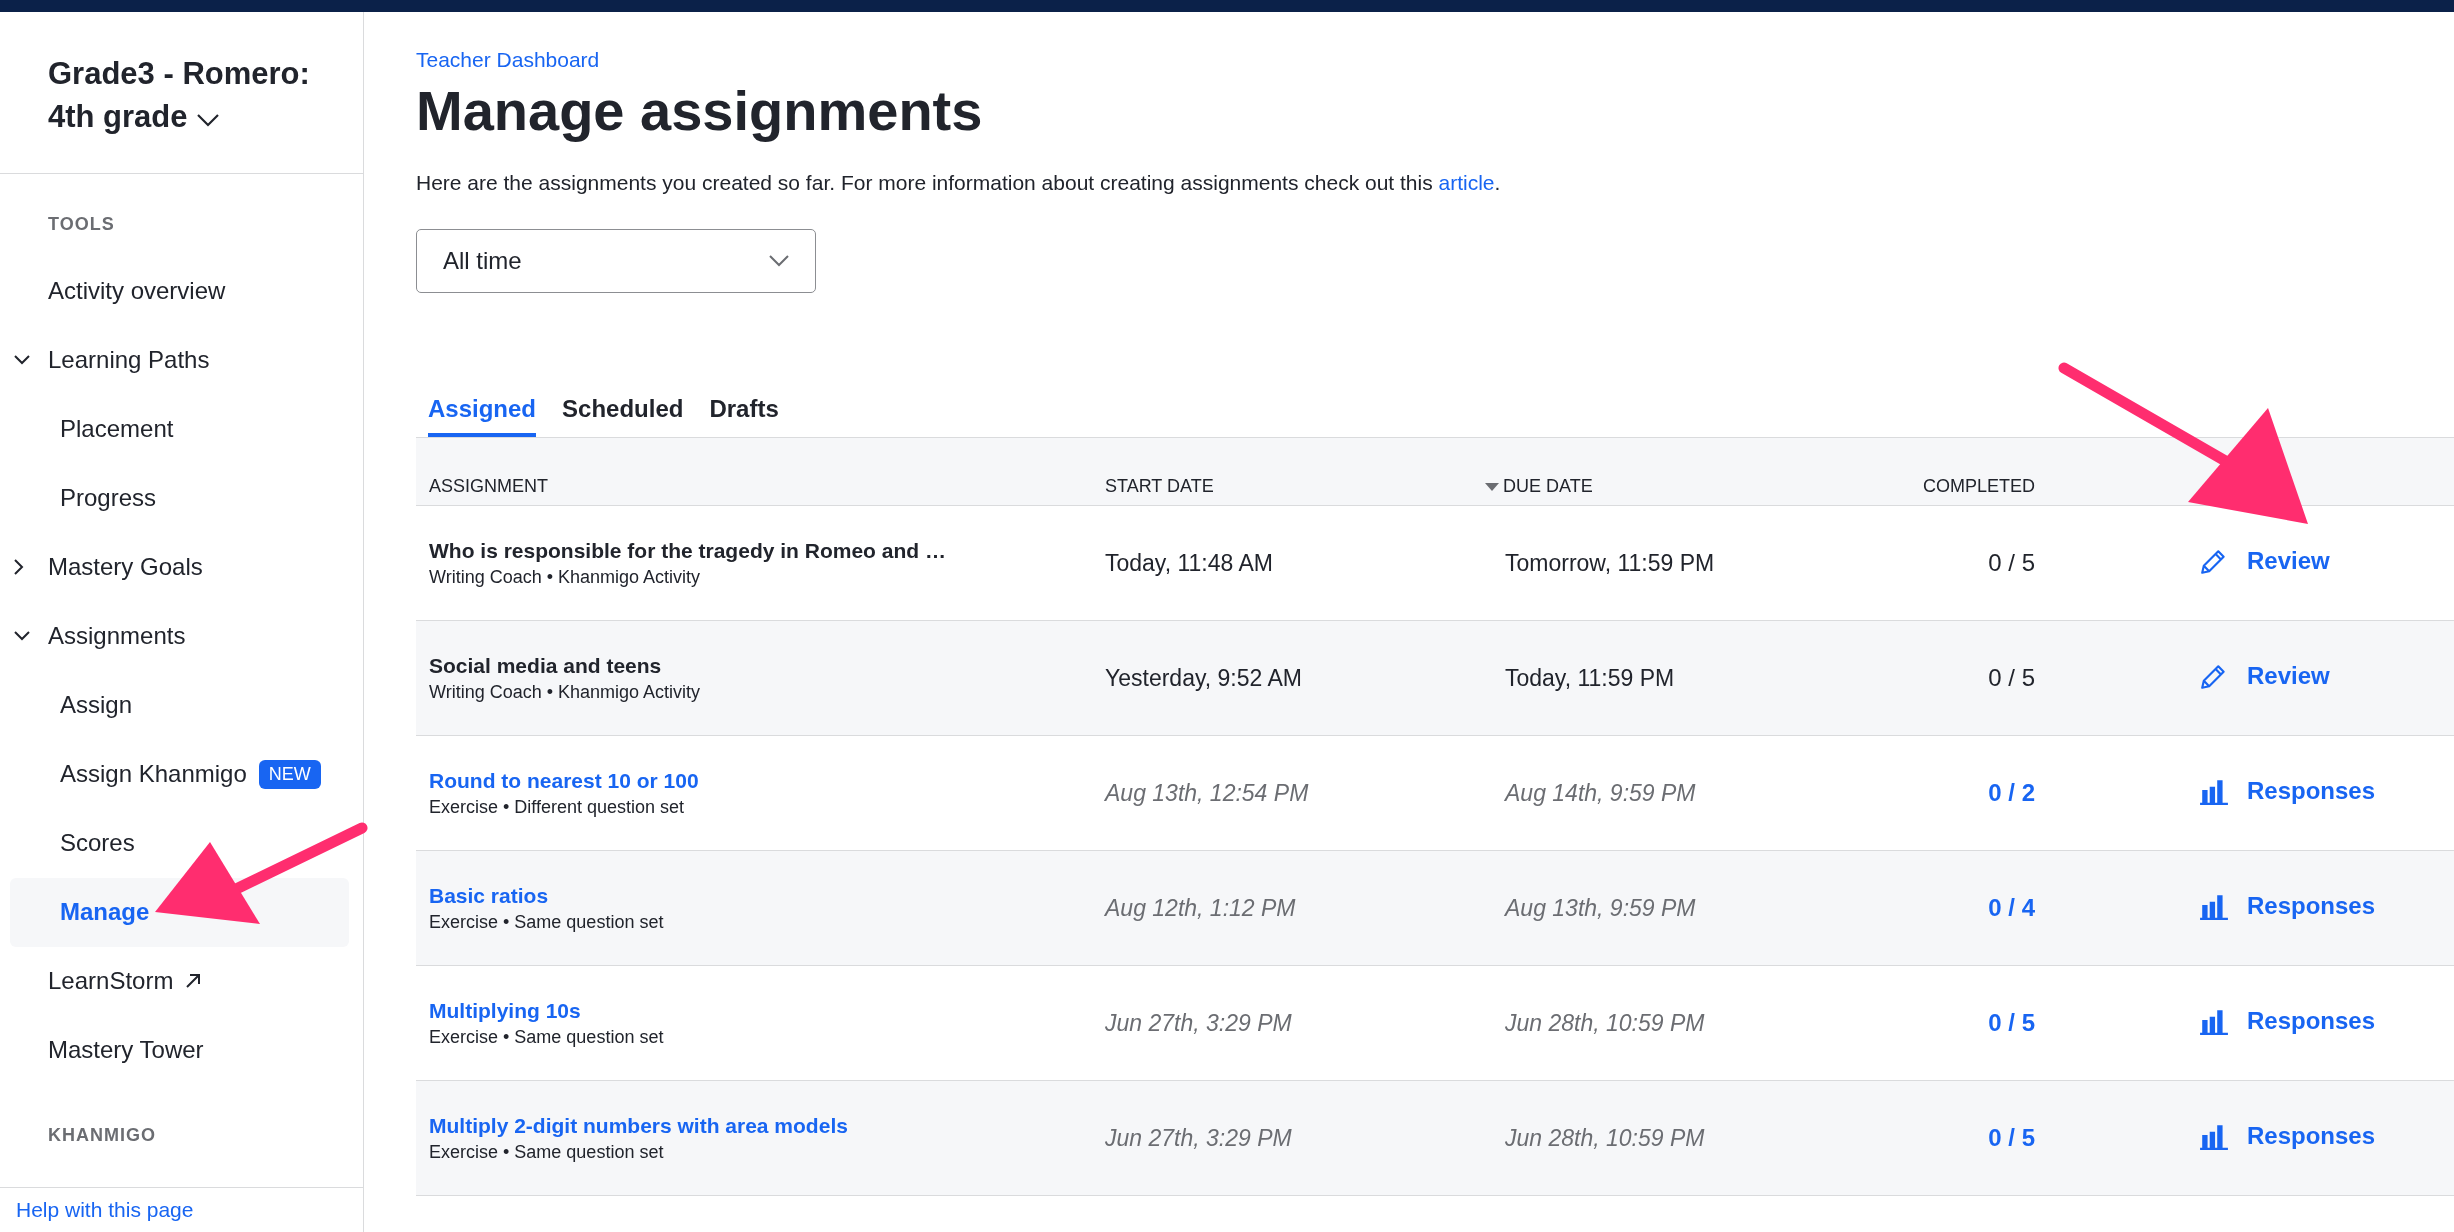 Image resolution: width=2454 pixels, height=1232 pixels. What do you see at coordinates (153, 774) in the screenshot?
I see `sidebar-item: Assign Khanmigo` at bounding box center [153, 774].